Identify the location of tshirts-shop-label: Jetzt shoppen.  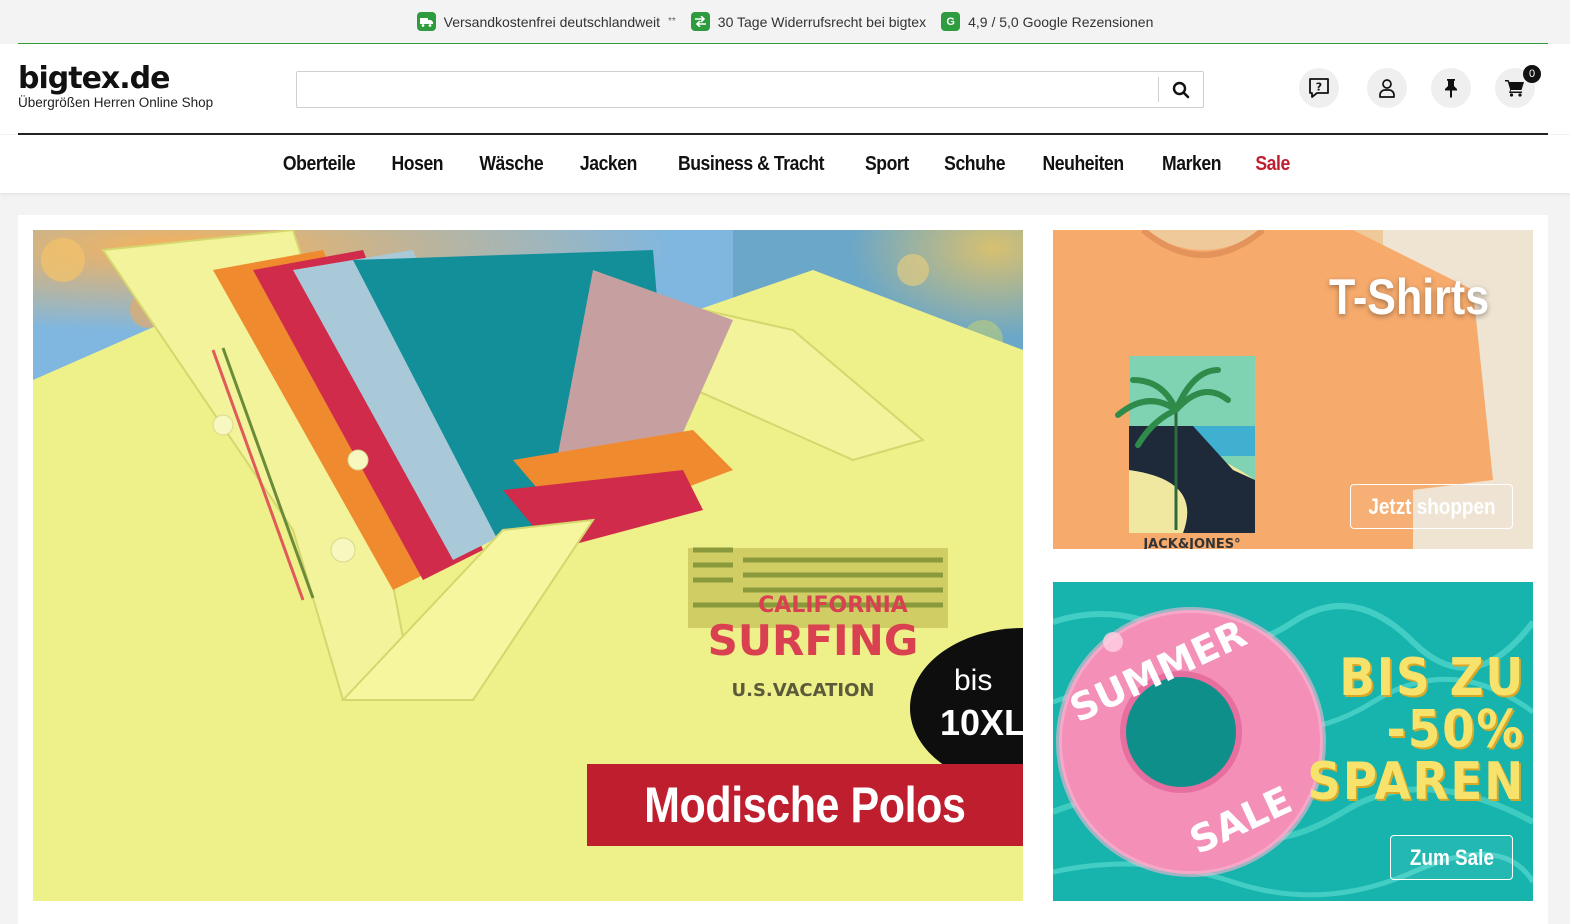
(1431, 506).